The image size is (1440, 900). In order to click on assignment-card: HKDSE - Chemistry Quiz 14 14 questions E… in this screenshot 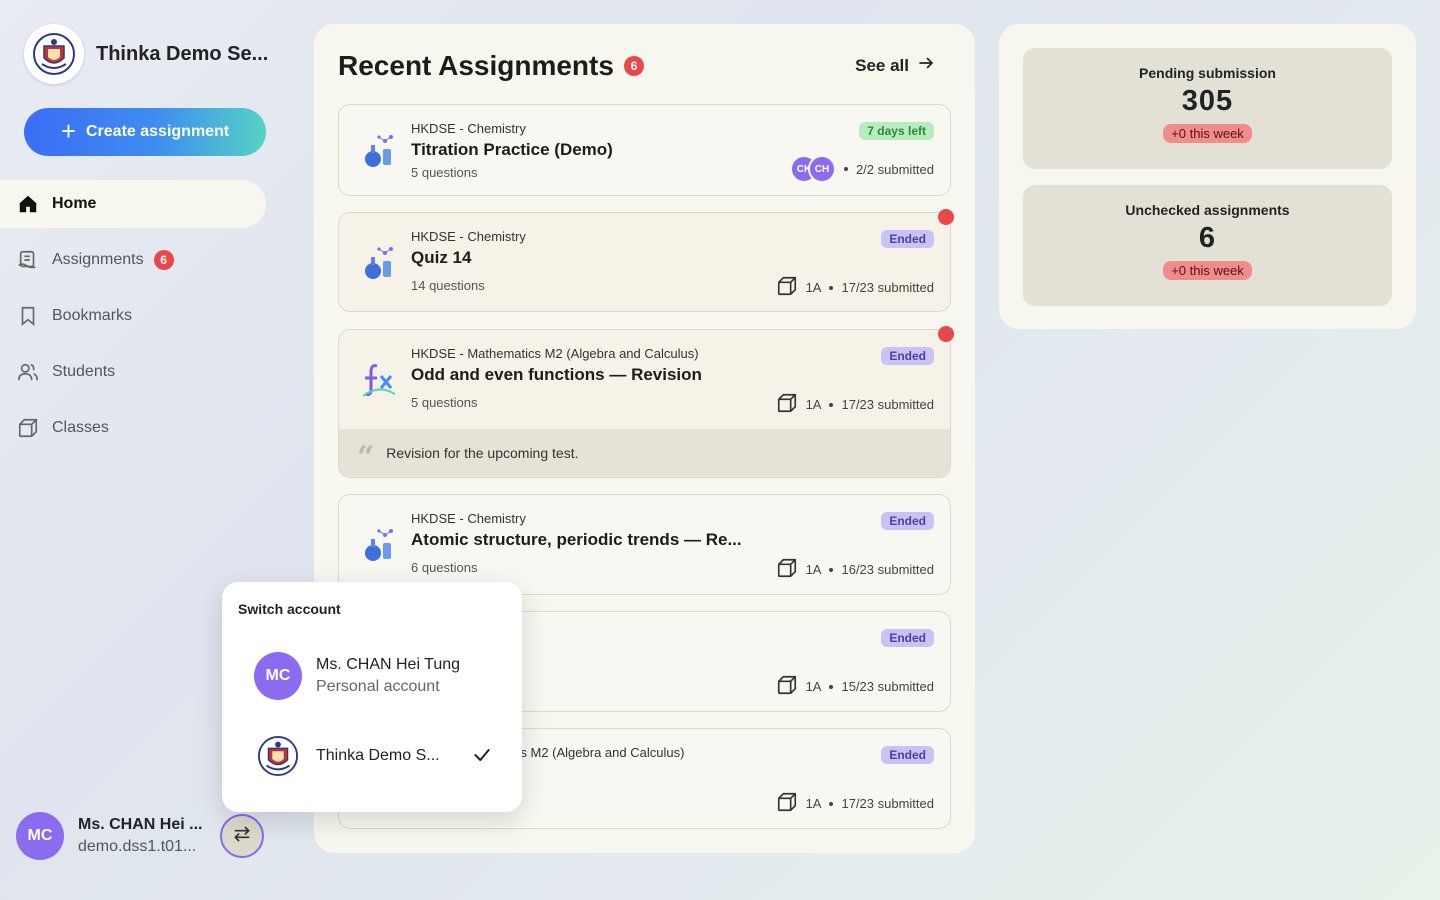, I will do `click(644, 262)`.